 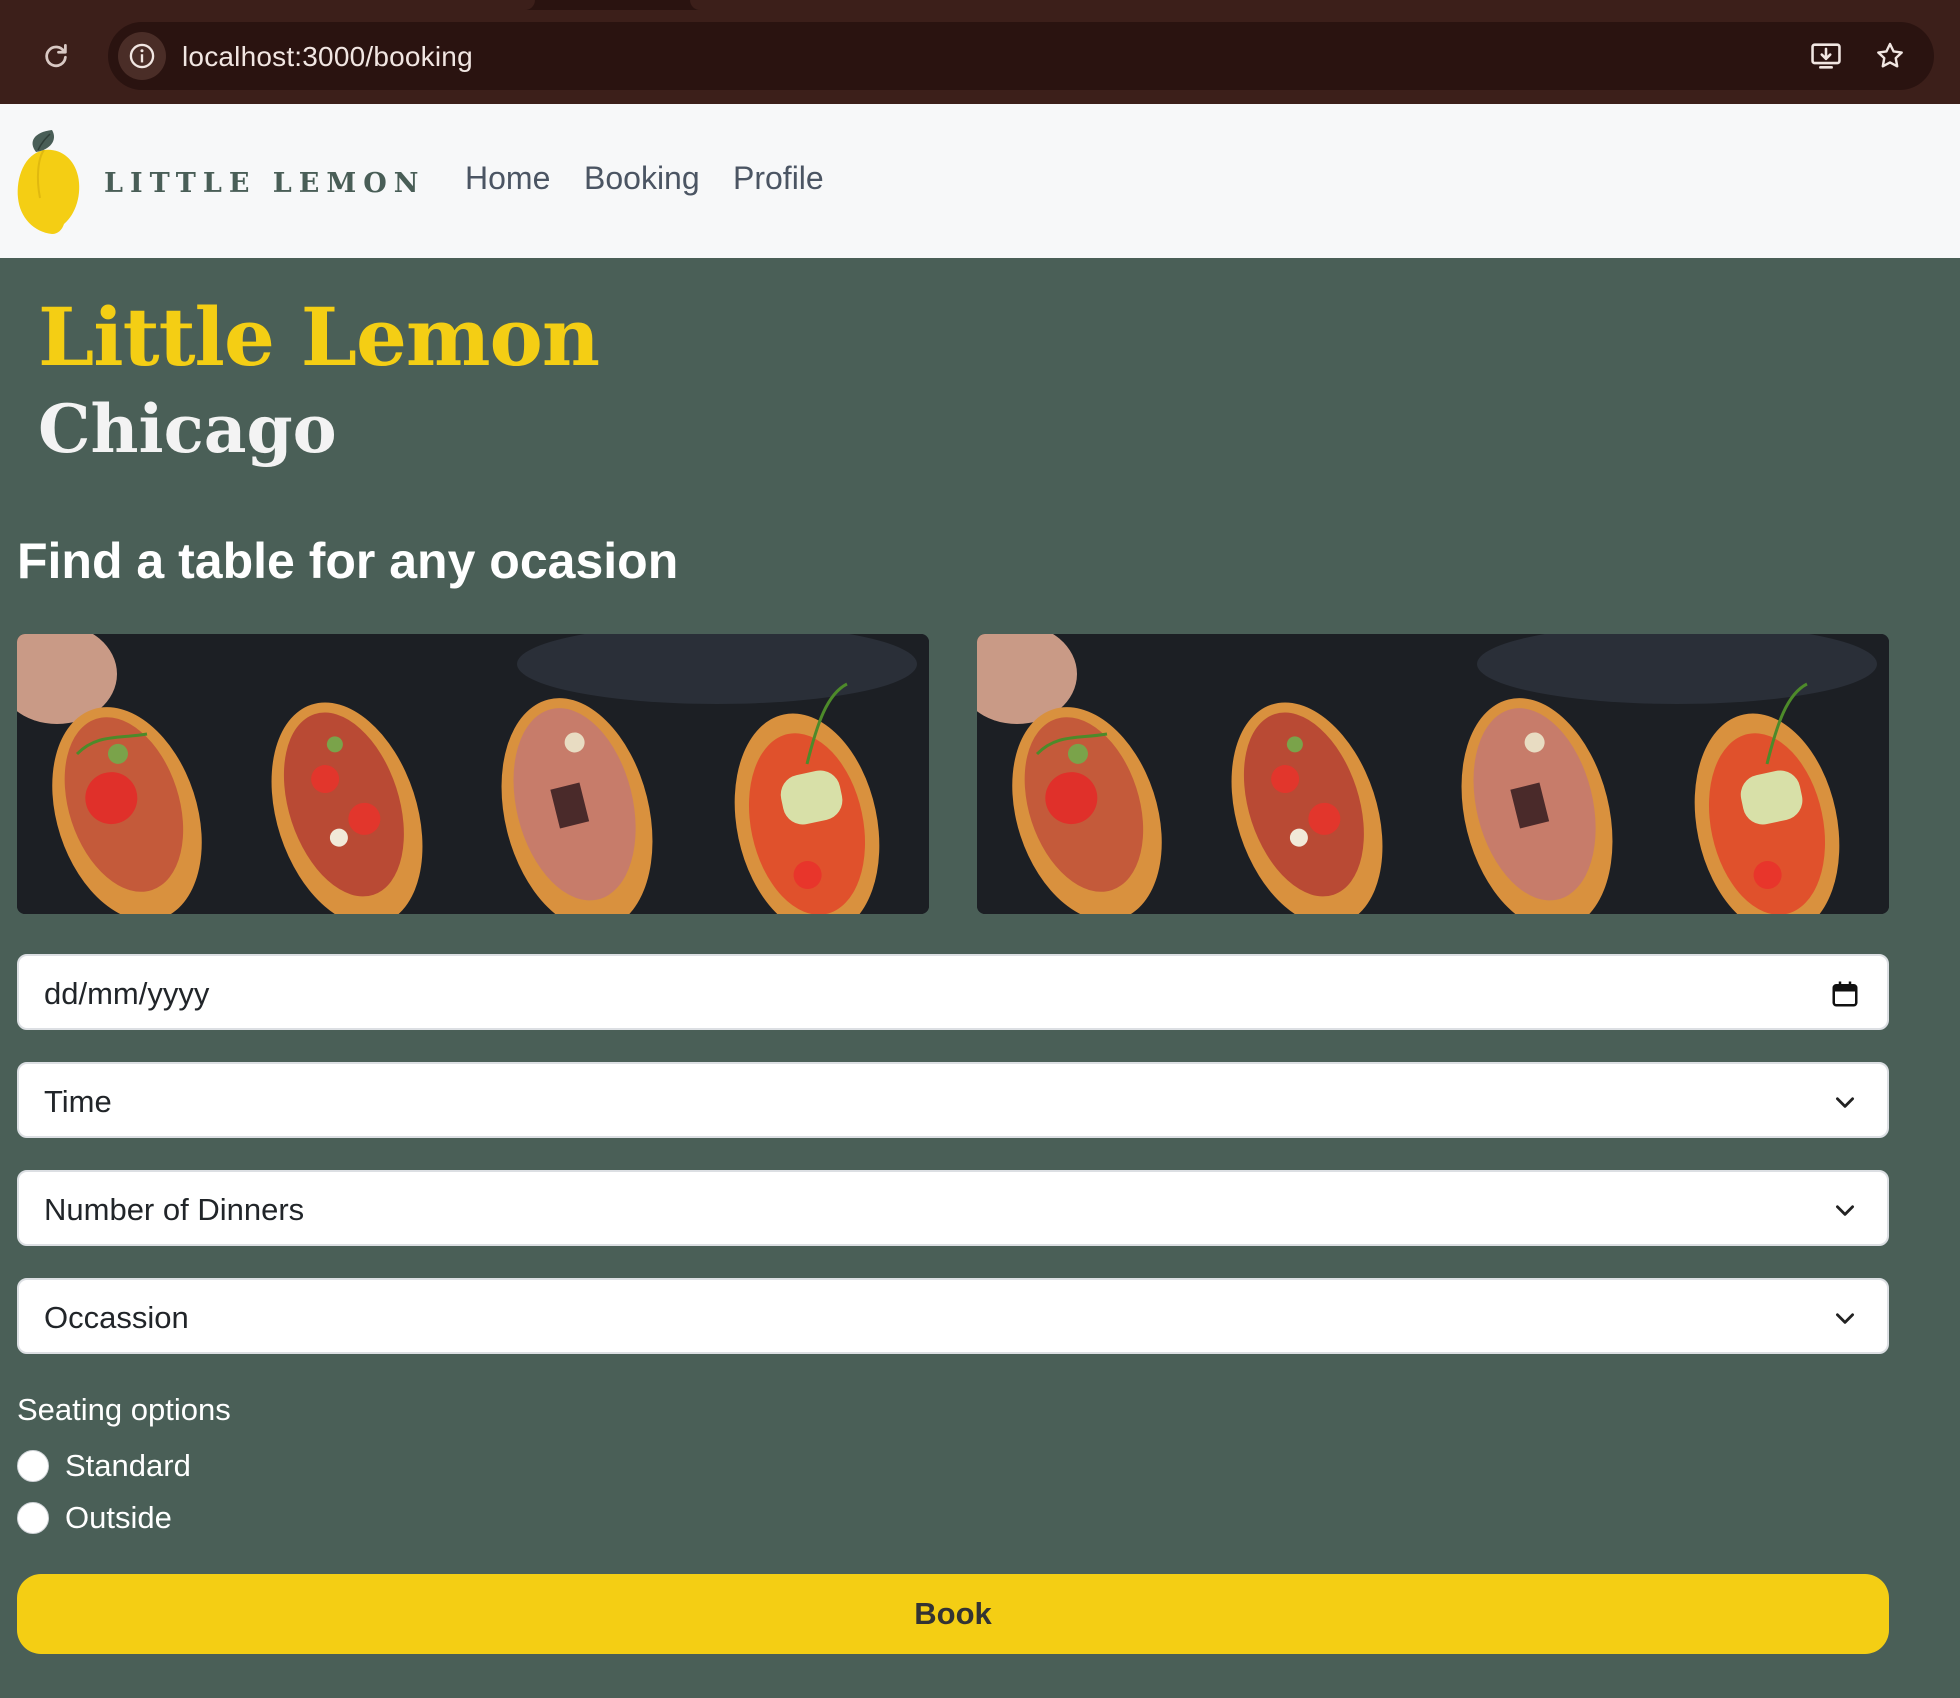 What do you see at coordinates (319, 337) in the screenshot?
I see `hero-title: Little Lemon` at bounding box center [319, 337].